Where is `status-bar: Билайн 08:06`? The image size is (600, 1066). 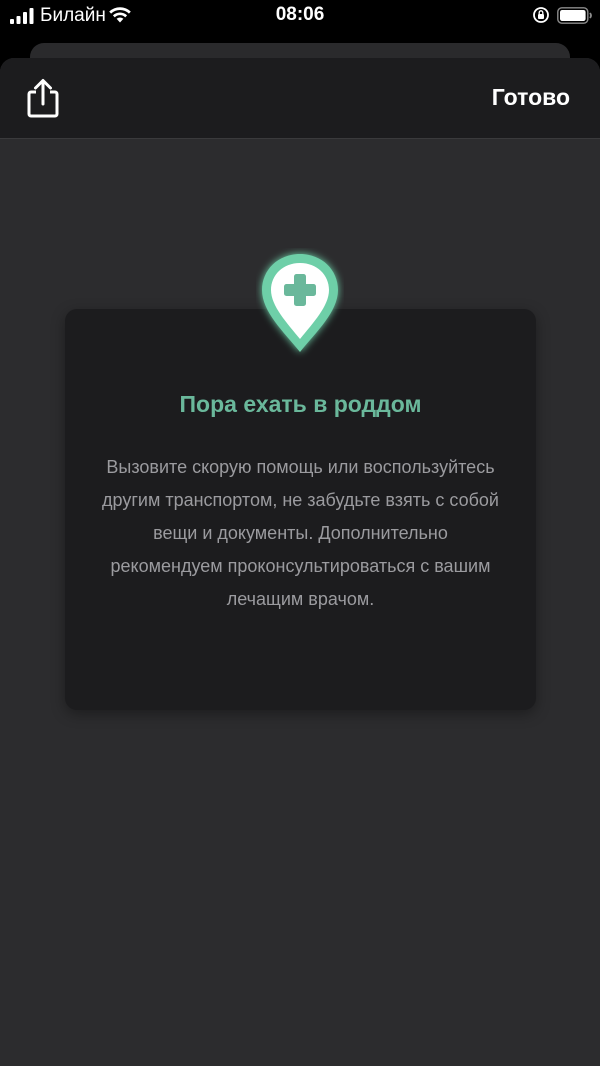 status-bar: Билайн 08:06 is located at coordinates (300, 17).